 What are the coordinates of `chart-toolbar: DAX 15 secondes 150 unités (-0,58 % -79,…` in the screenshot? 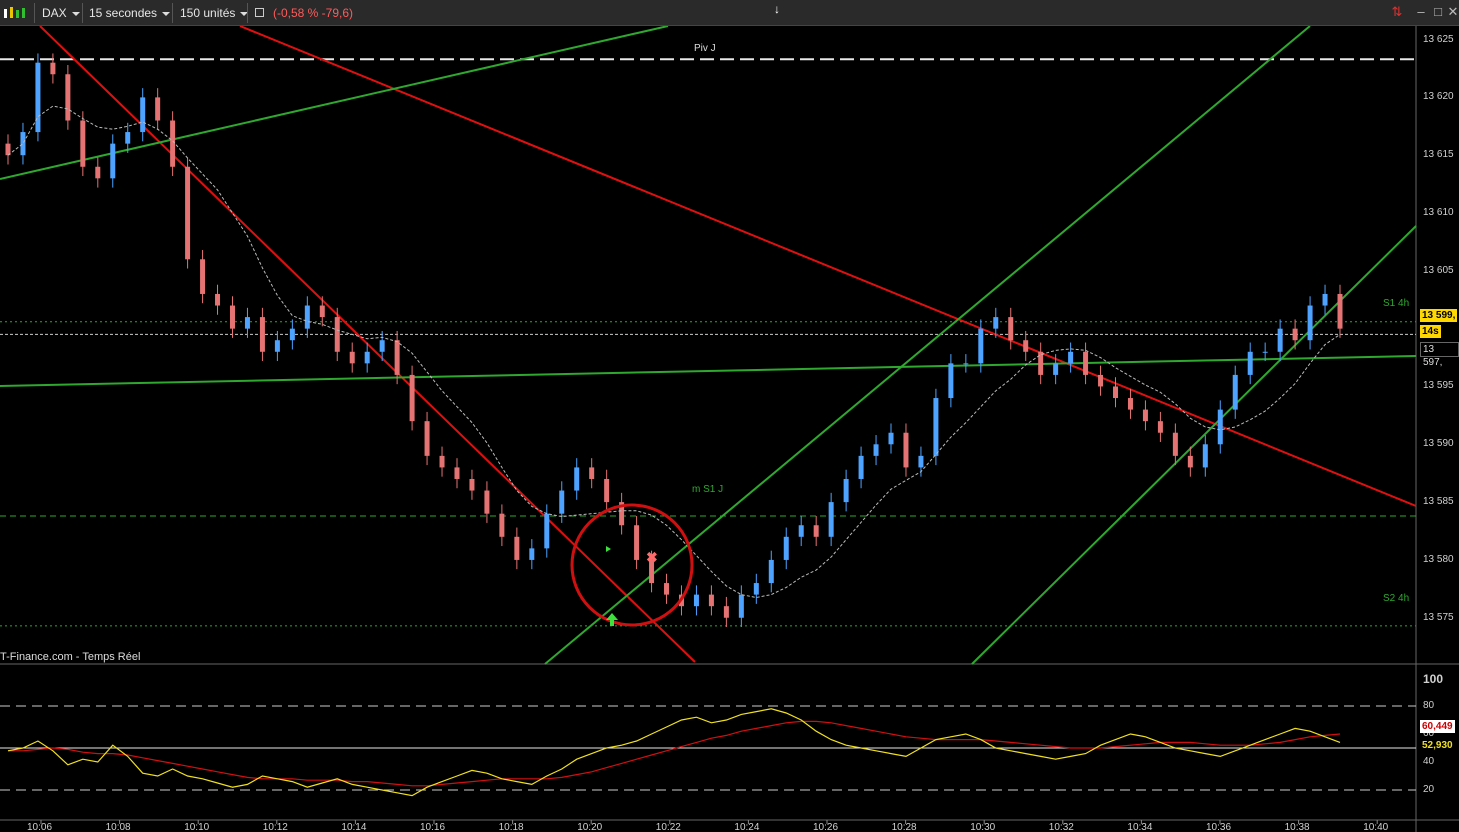 It's located at (729, 13).